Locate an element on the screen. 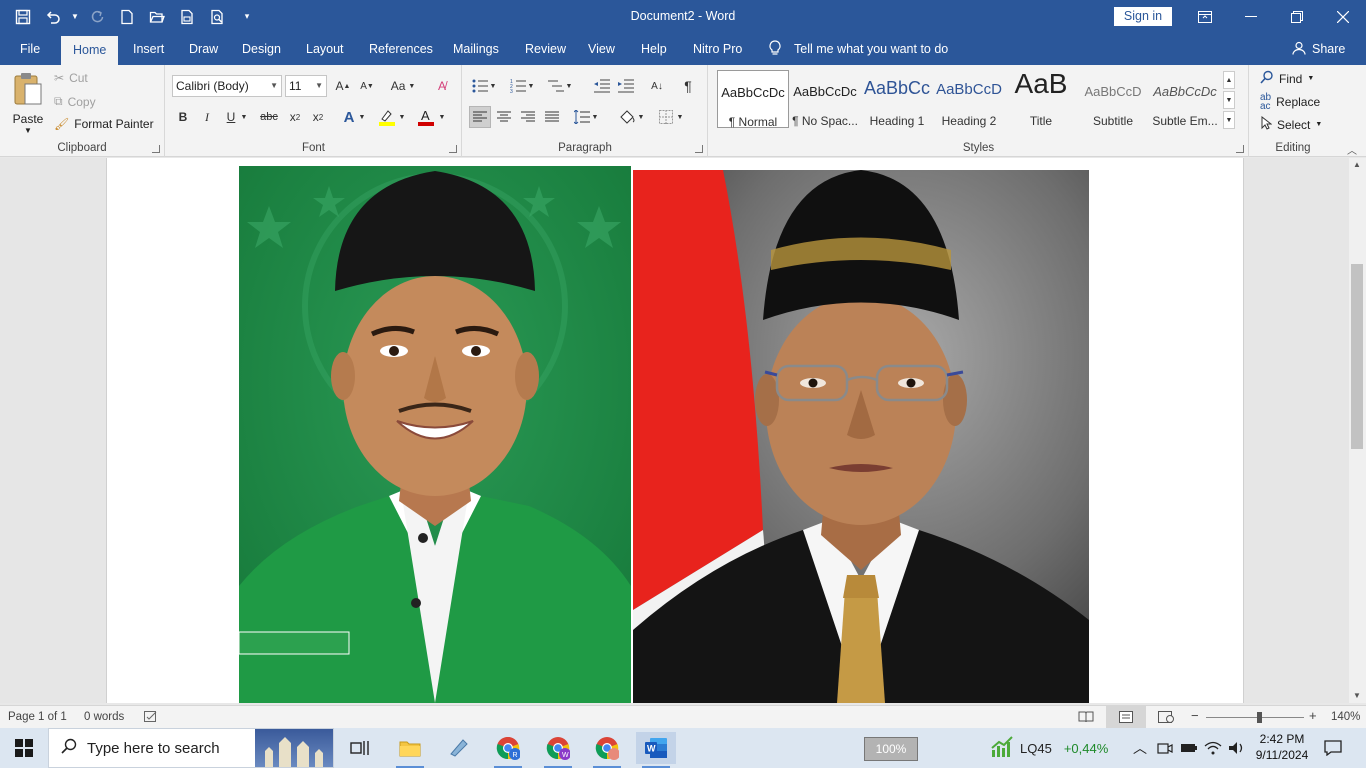 The height and width of the screenshot is (768, 1366). taskbar-search-box: Type here to search is located at coordinates (191, 748).